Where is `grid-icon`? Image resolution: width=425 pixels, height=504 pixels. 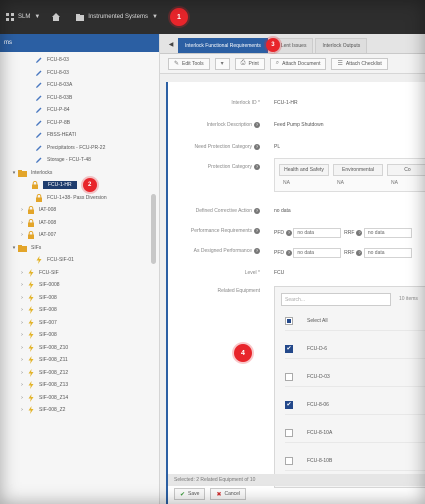
grid-icon is located at coordinates (10, 17).